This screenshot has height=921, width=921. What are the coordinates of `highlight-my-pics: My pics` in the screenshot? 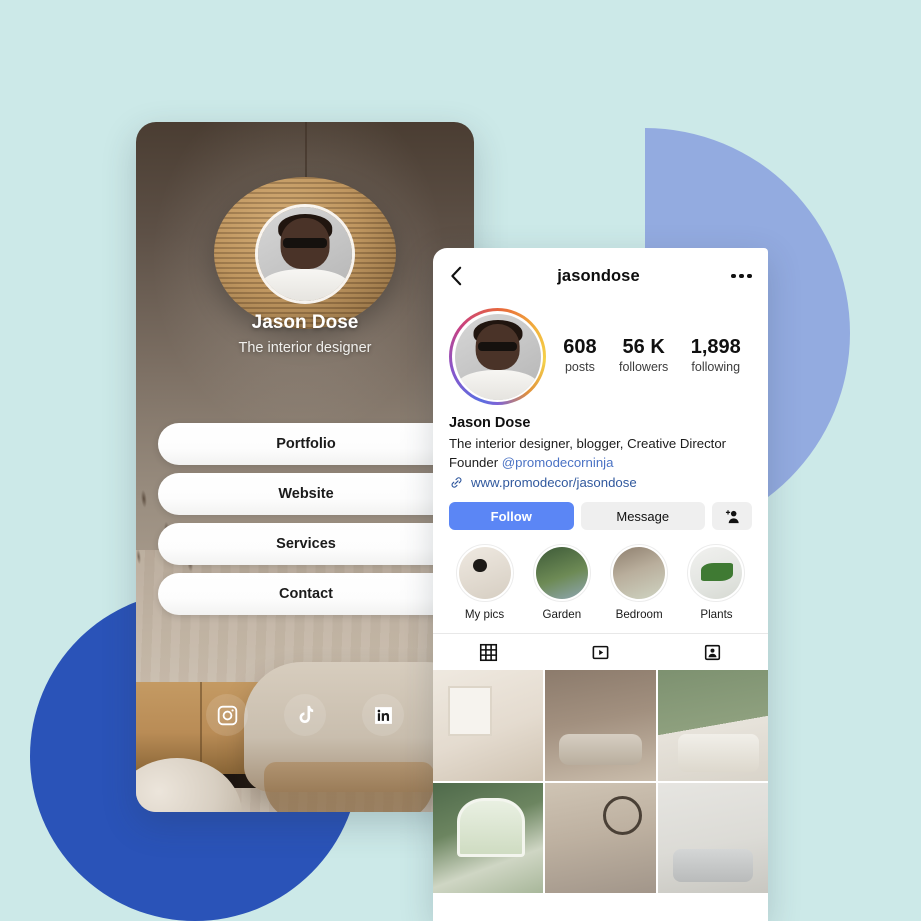 It's located at (484, 582).